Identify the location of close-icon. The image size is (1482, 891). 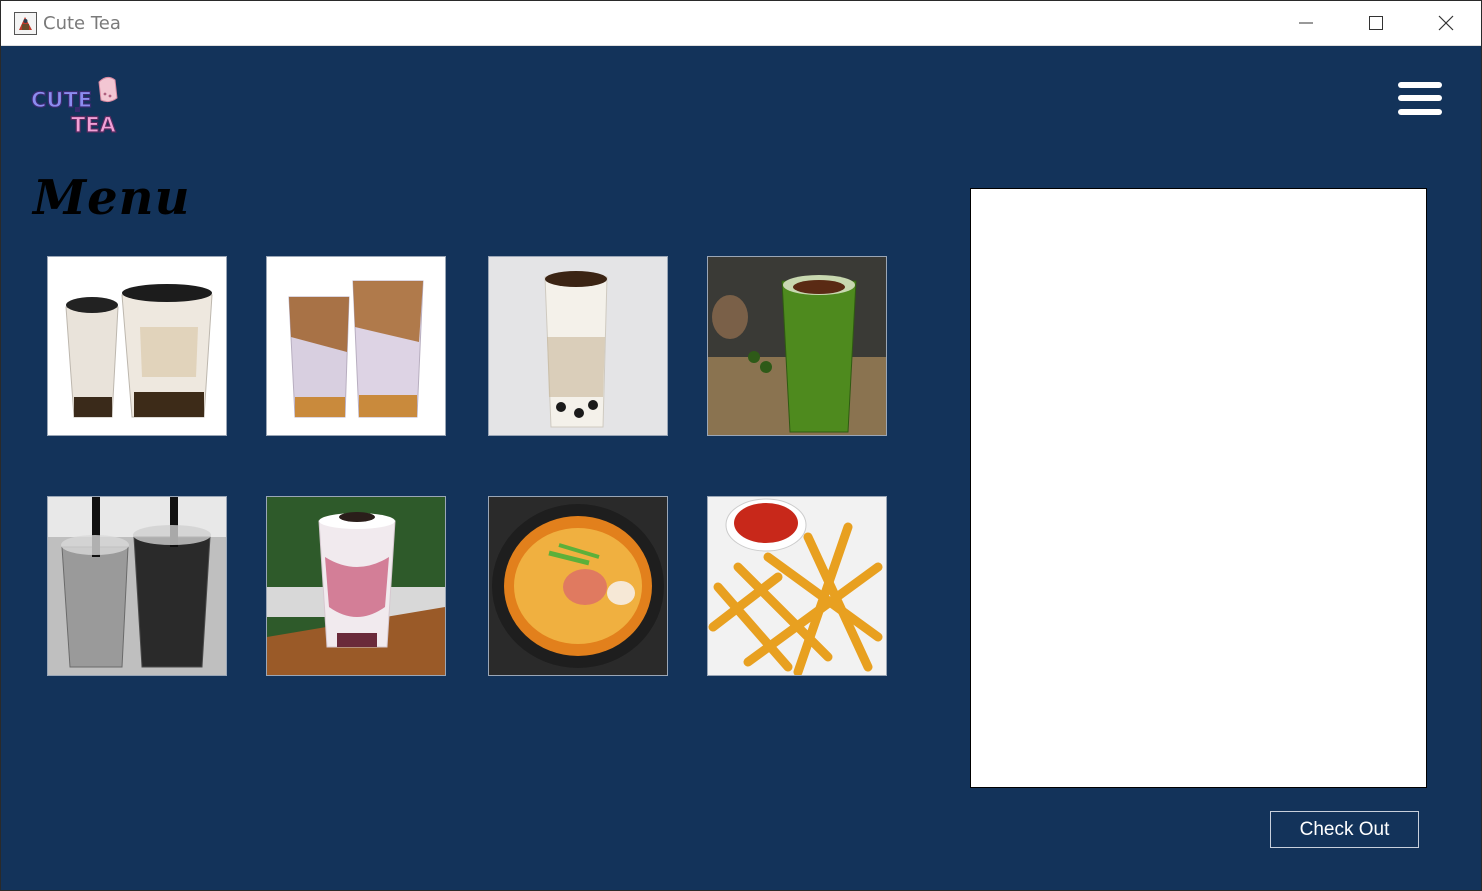
(1446, 23).